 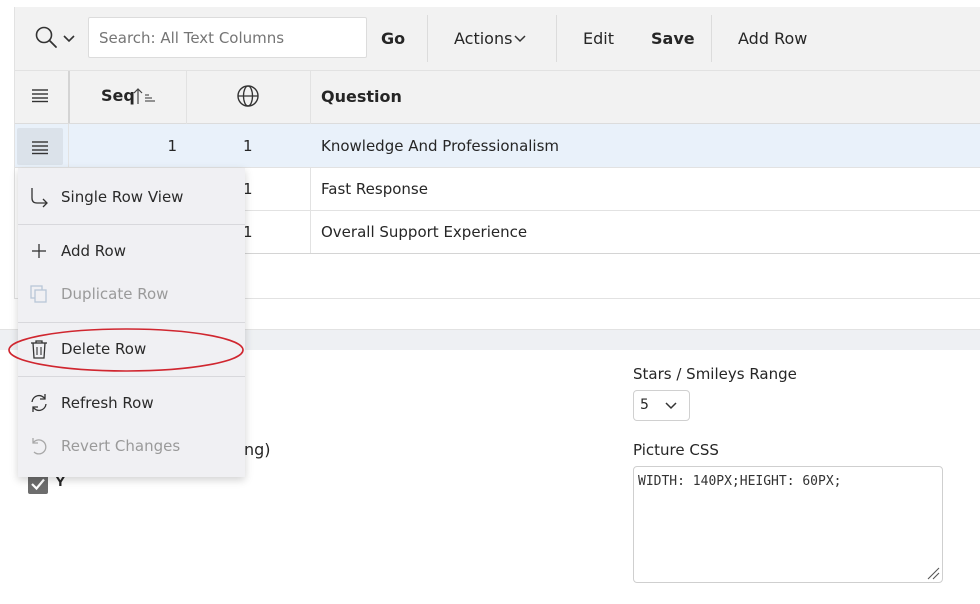 I want to click on picture-css-textarea: WIDTH: 140PX;HEIGHT: 60PX;, so click(x=788, y=524).